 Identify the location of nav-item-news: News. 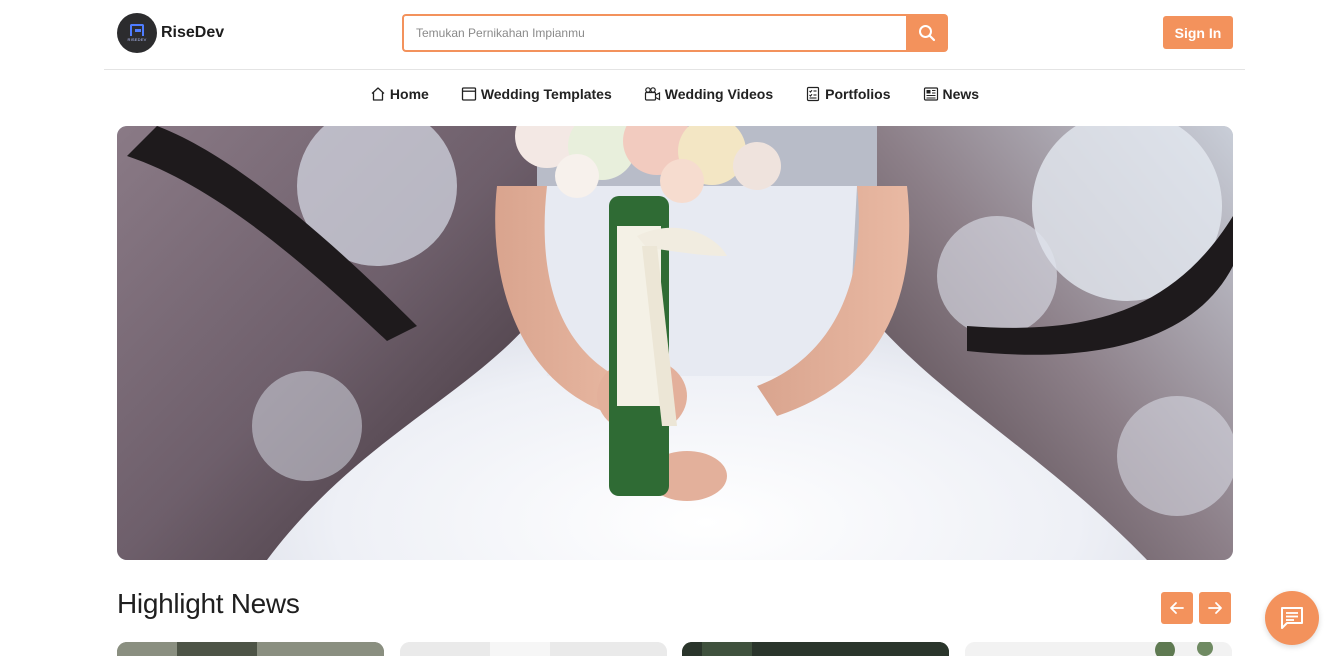
(951, 94).